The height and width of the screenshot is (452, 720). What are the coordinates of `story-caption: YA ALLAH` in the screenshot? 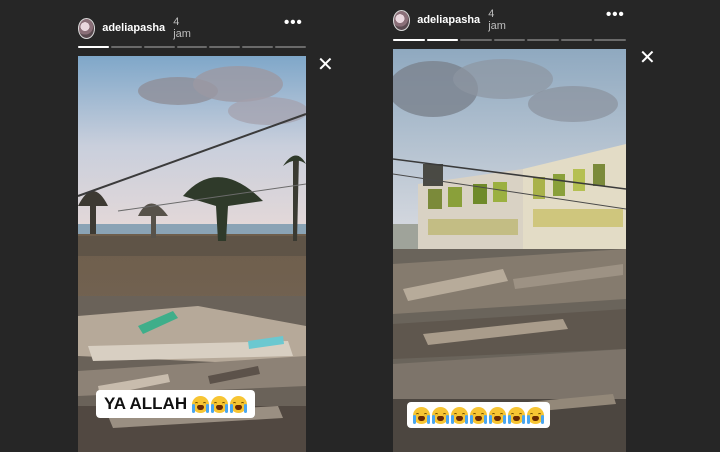 It's located at (175, 404).